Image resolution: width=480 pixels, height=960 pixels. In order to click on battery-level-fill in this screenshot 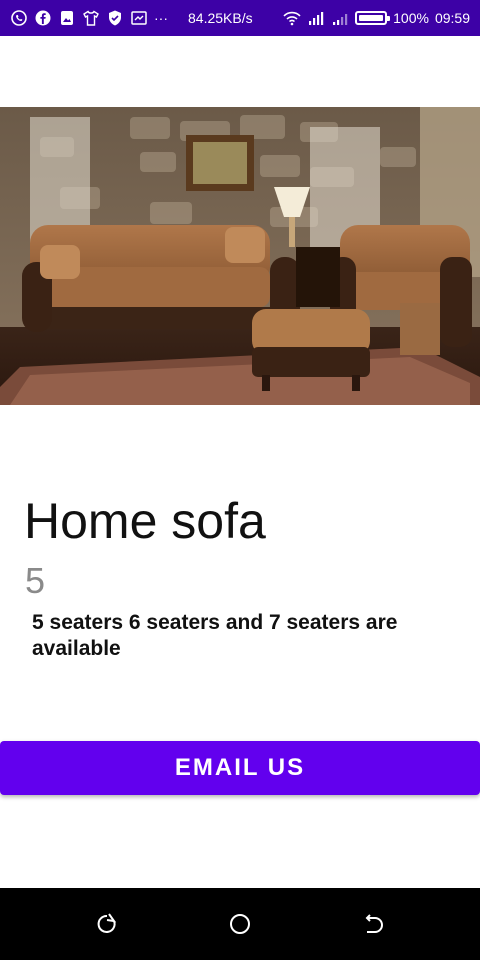, I will do `click(371, 18)`.